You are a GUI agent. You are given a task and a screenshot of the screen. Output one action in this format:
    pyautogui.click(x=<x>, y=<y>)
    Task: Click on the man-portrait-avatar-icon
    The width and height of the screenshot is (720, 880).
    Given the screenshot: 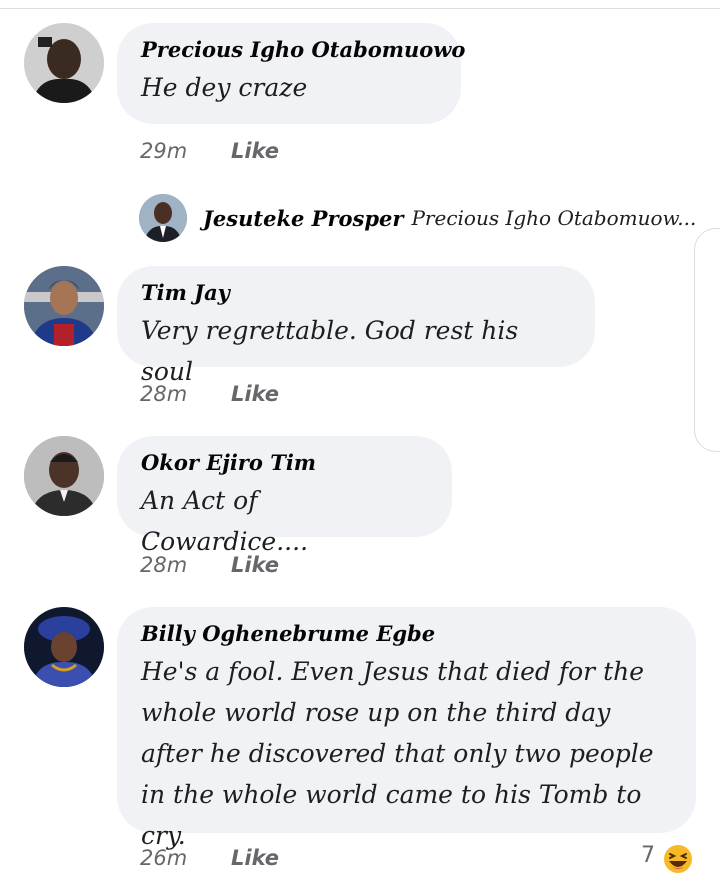 What is the action you would take?
    pyautogui.click(x=64, y=476)
    